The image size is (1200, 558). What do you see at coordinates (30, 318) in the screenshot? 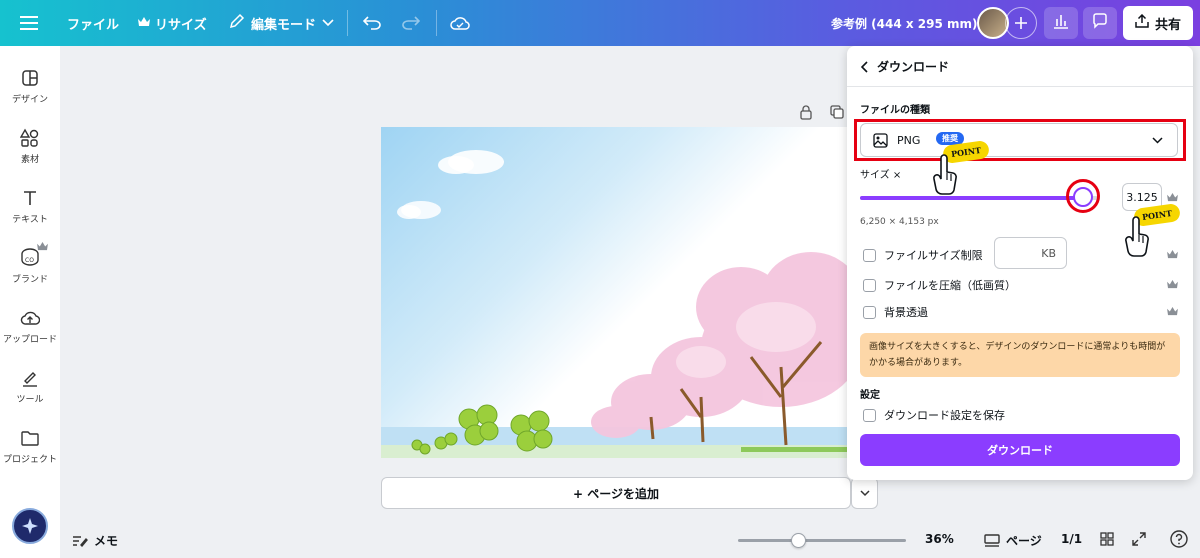
I see `cloud-upload-icon` at bounding box center [30, 318].